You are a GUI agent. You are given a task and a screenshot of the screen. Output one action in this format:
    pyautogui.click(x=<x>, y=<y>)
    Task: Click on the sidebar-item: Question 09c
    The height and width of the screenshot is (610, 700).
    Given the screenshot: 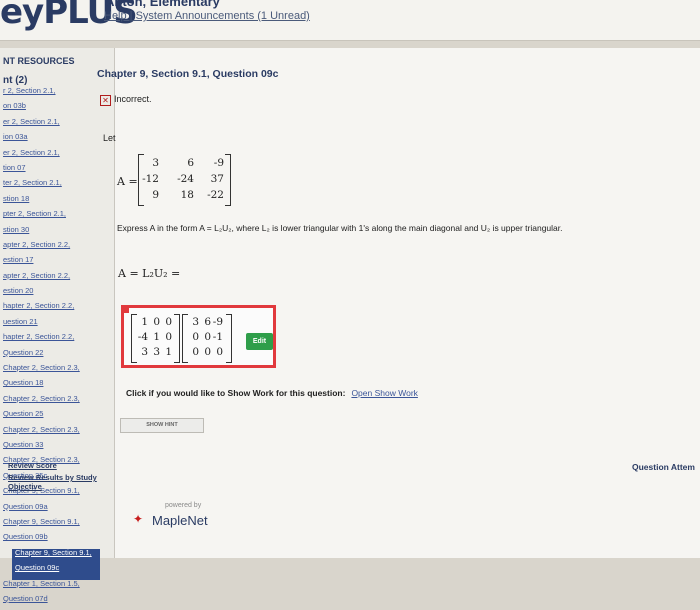 What is the action you would take?
    pyautogui.click(x=56, y=572)
    